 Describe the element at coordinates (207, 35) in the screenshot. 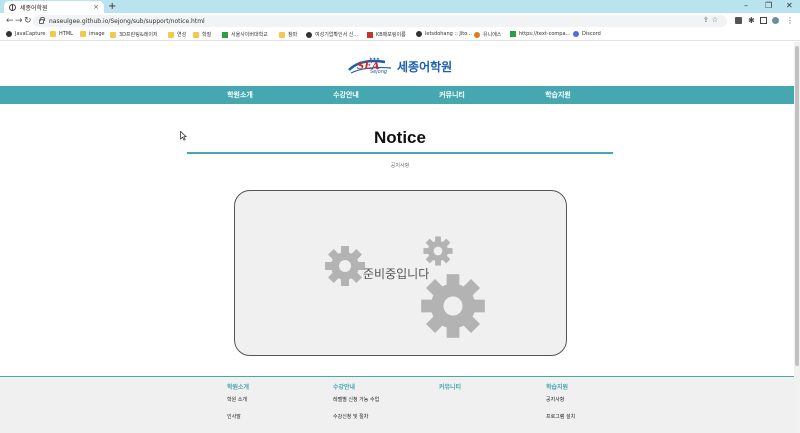

I see `bookmark-label: 학질` at that location.